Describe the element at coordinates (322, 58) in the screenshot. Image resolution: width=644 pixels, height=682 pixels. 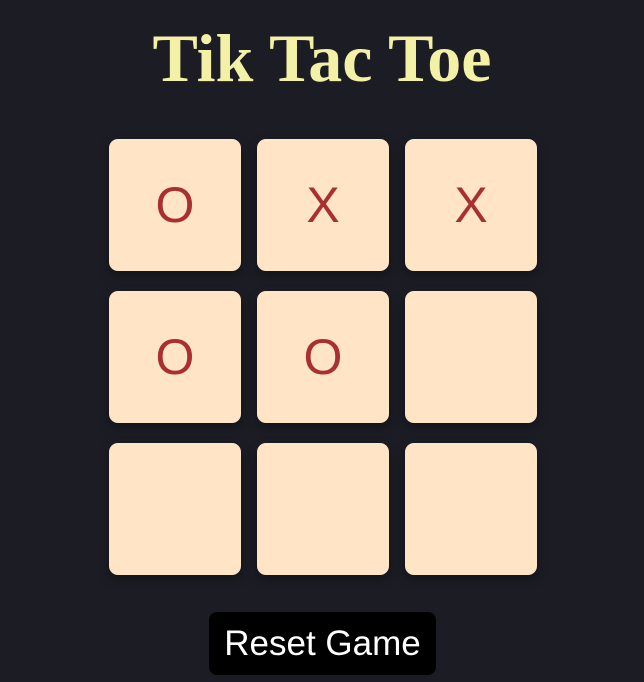
I see `game-title: Tik Tac Toe` at that location.